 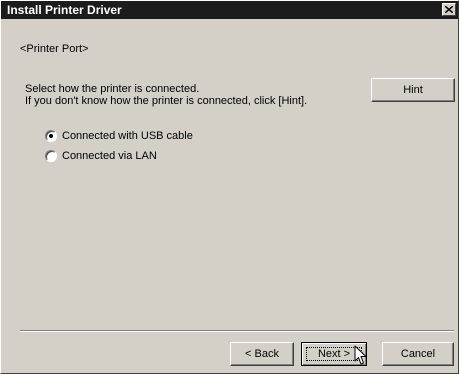 I want to click on lan-radio-button, so click(x=51, y=156).